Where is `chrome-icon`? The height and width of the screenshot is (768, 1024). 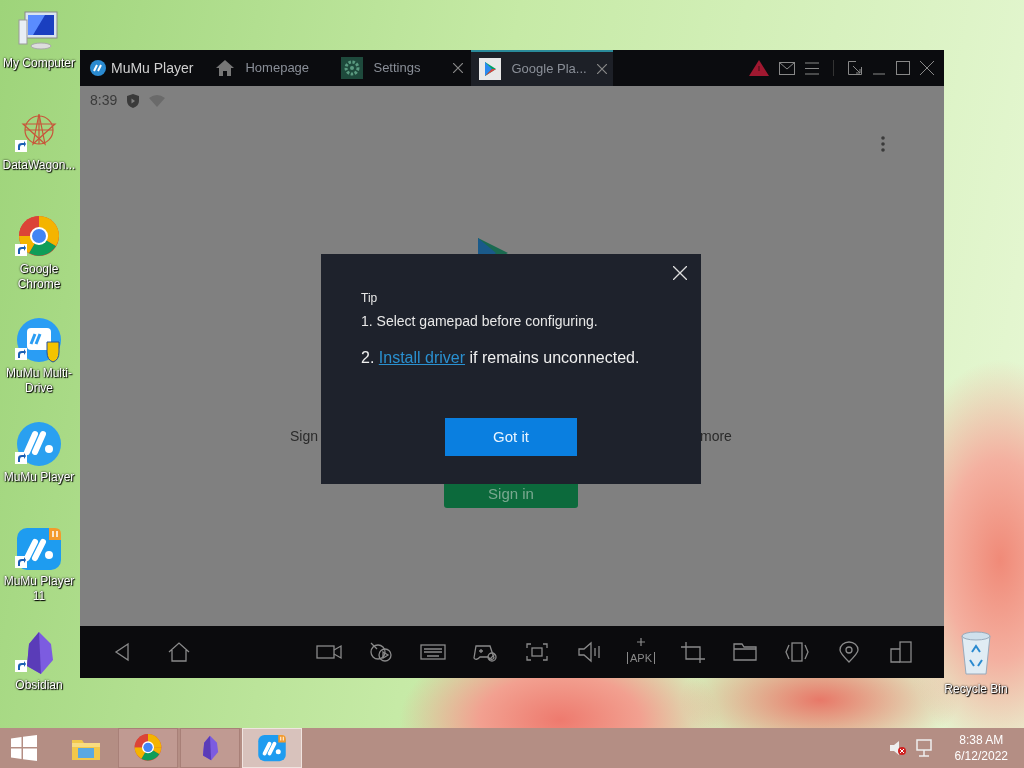
chrome-icon is located at coordinates (148, 748).